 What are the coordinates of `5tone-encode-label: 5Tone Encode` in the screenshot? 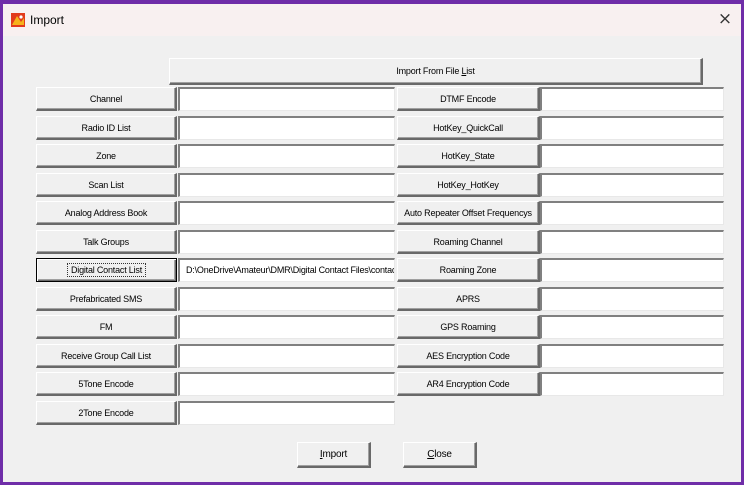 It's located at (106, 383).